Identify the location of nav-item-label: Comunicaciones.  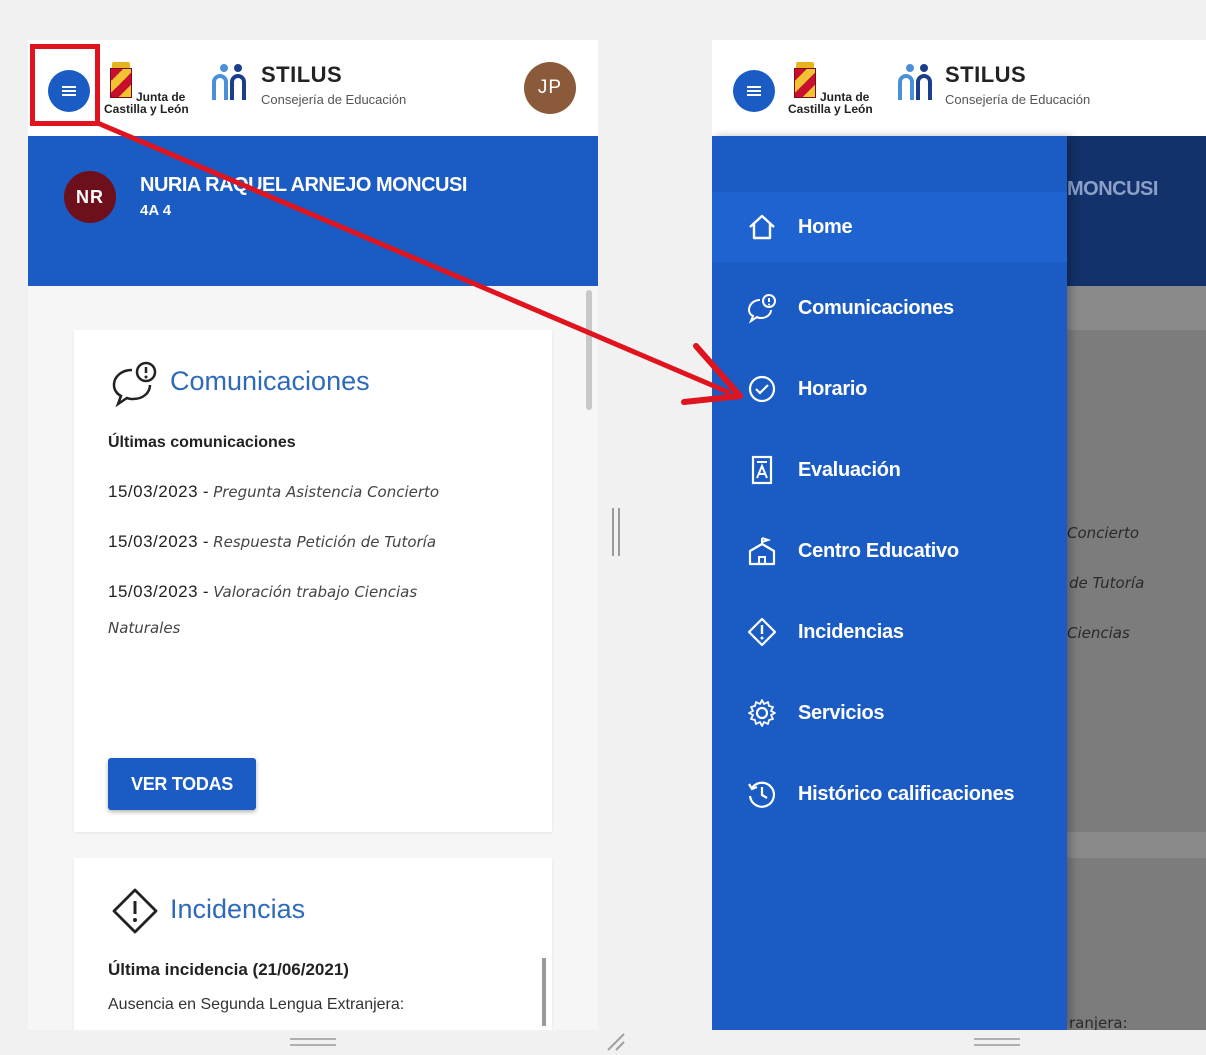
(876, 307).